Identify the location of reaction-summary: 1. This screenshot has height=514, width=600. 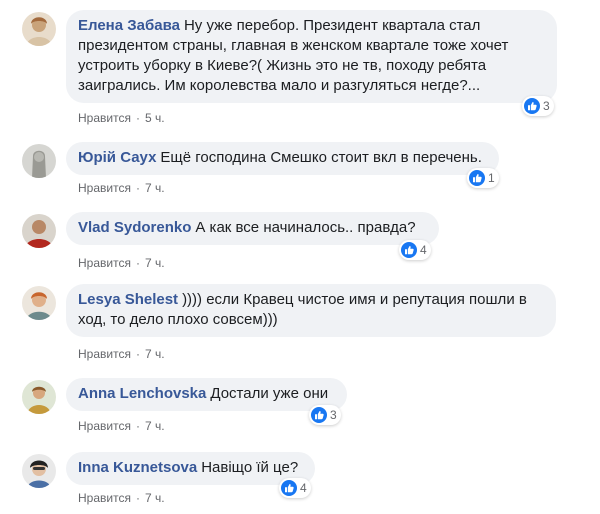
(483, 178).